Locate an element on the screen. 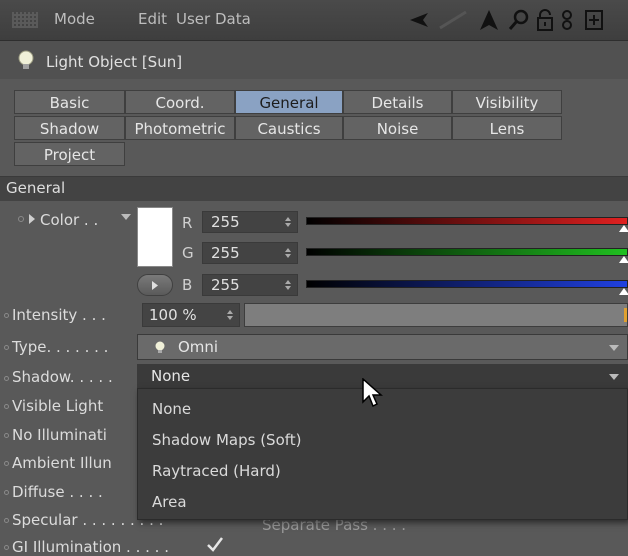 The image size is (628, 556). tab-visibility: Visibility is located at coordinates (507, 102).